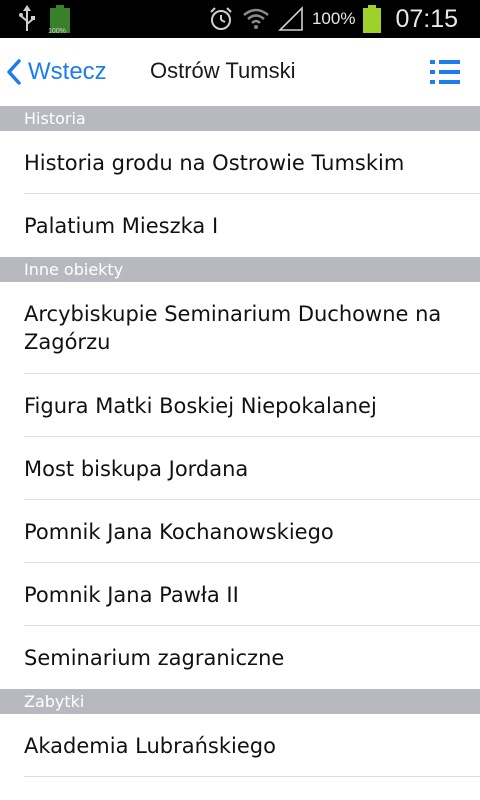 The width and height of the screenshot is (480, 800). What do you see at coordinates (290, 18) in the screenshot?
I see `signal-icon` at bounding box center [290, 18].